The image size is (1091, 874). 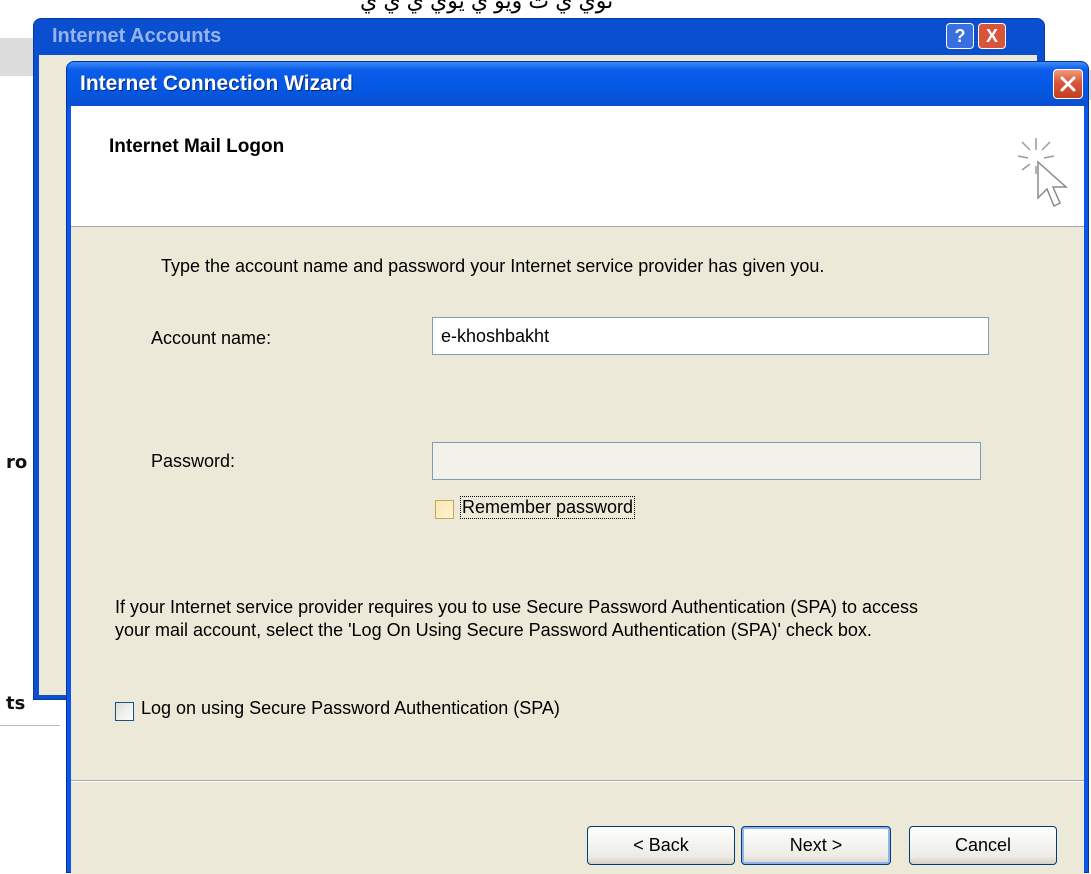 What do you see at coordinates (983, 845) in the screenshot?
I see `cancel-button: Cancel` at bounding box center [983, 845].